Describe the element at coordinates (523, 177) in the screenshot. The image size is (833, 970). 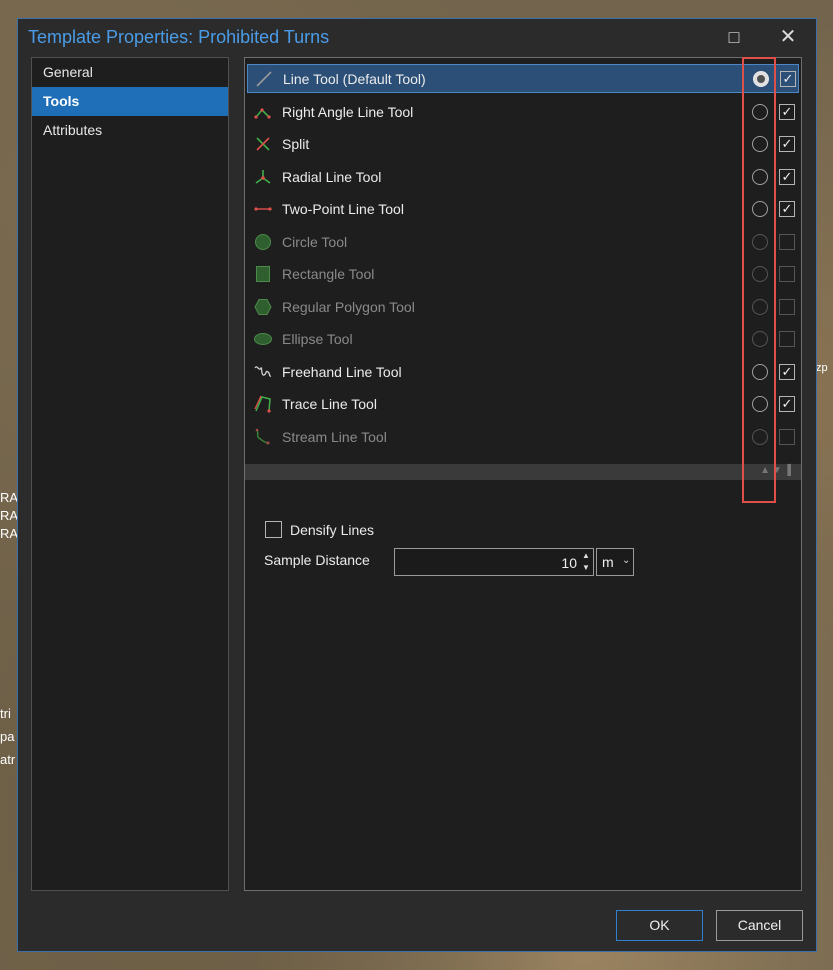
I see `tool-row-radial-line: Radial Line Tool ✓` at that location.